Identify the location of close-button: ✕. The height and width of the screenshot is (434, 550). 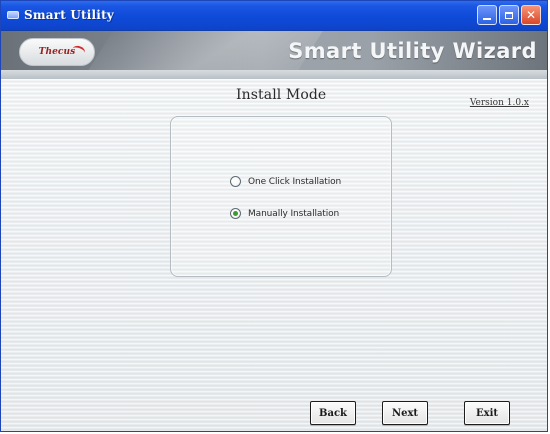
(531, 15).